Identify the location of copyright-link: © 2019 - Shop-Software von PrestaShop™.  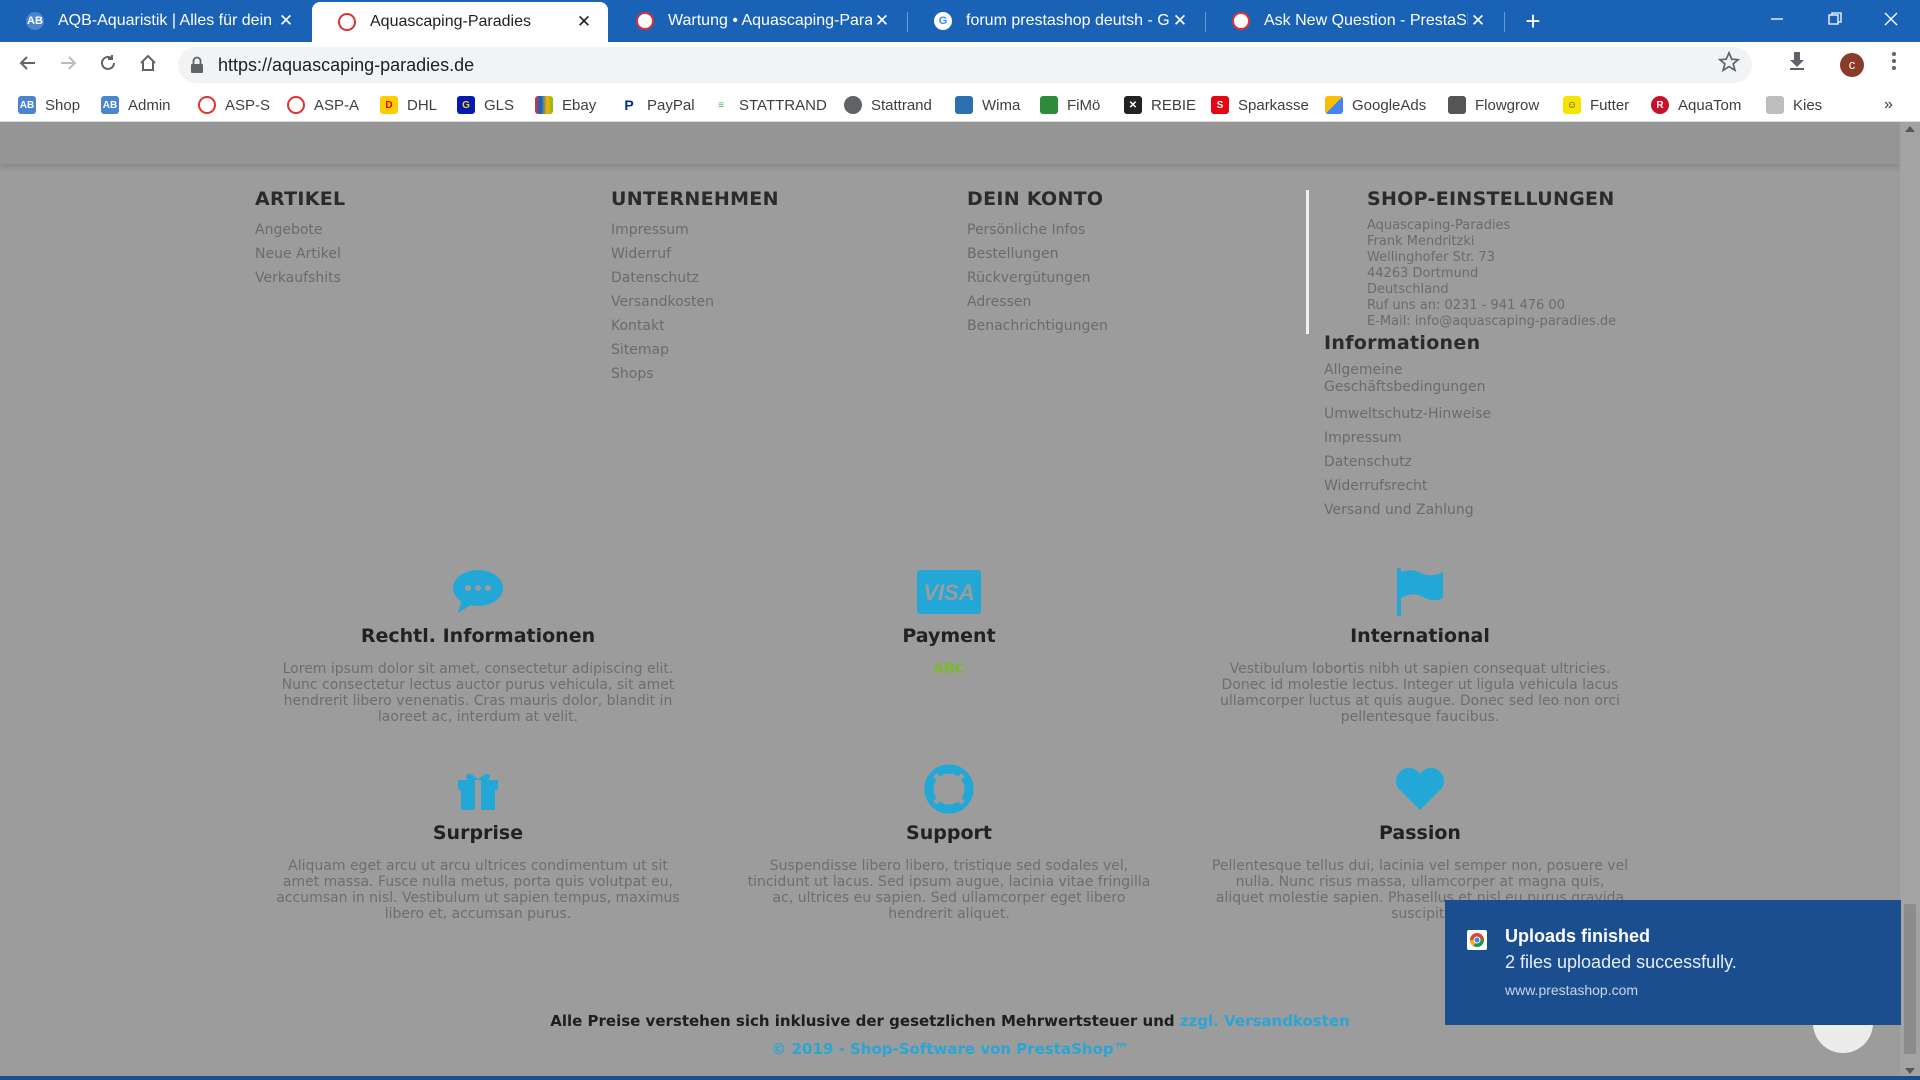
(949, 1049).